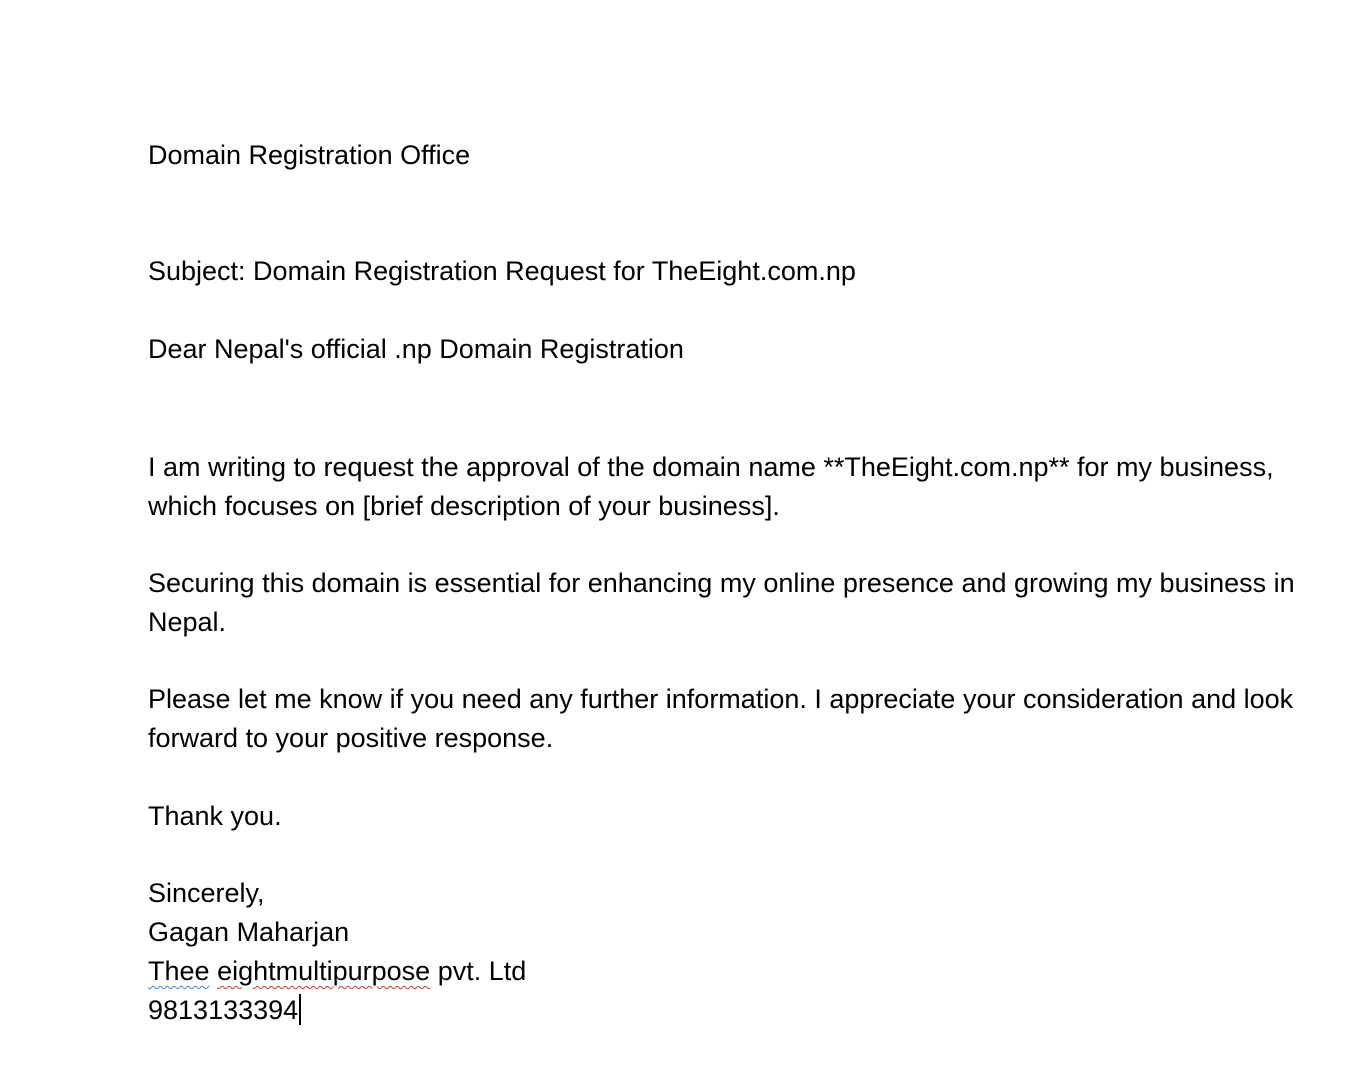 This screenshot has height=1070, width=1364. What do you see at coordinates (482, 971) in the screenshot?
I see `company-suffix: pvt. Ltd` at bounding box center [482, 971].